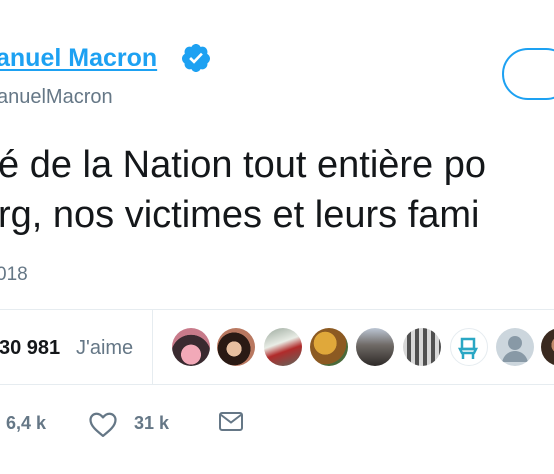  Describe the element at coordinates (151, 423) in the screenshot. I see `like-count: 31 k` at that location.